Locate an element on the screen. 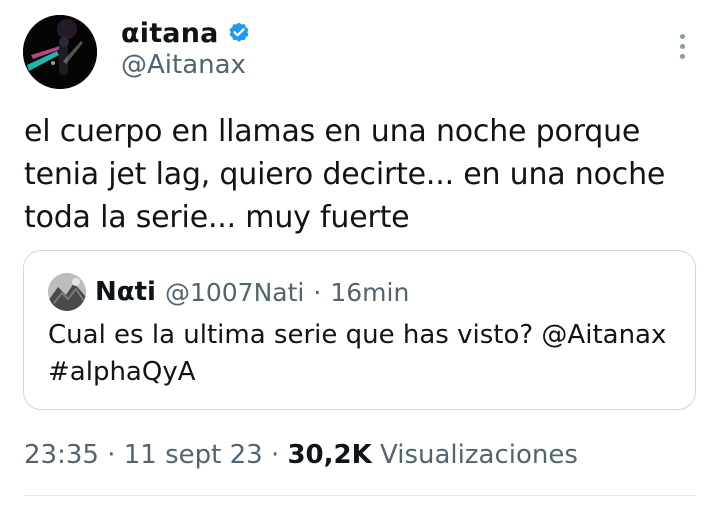  quoted-text-line: #alphaQyA is located at coordinates (122, 372).